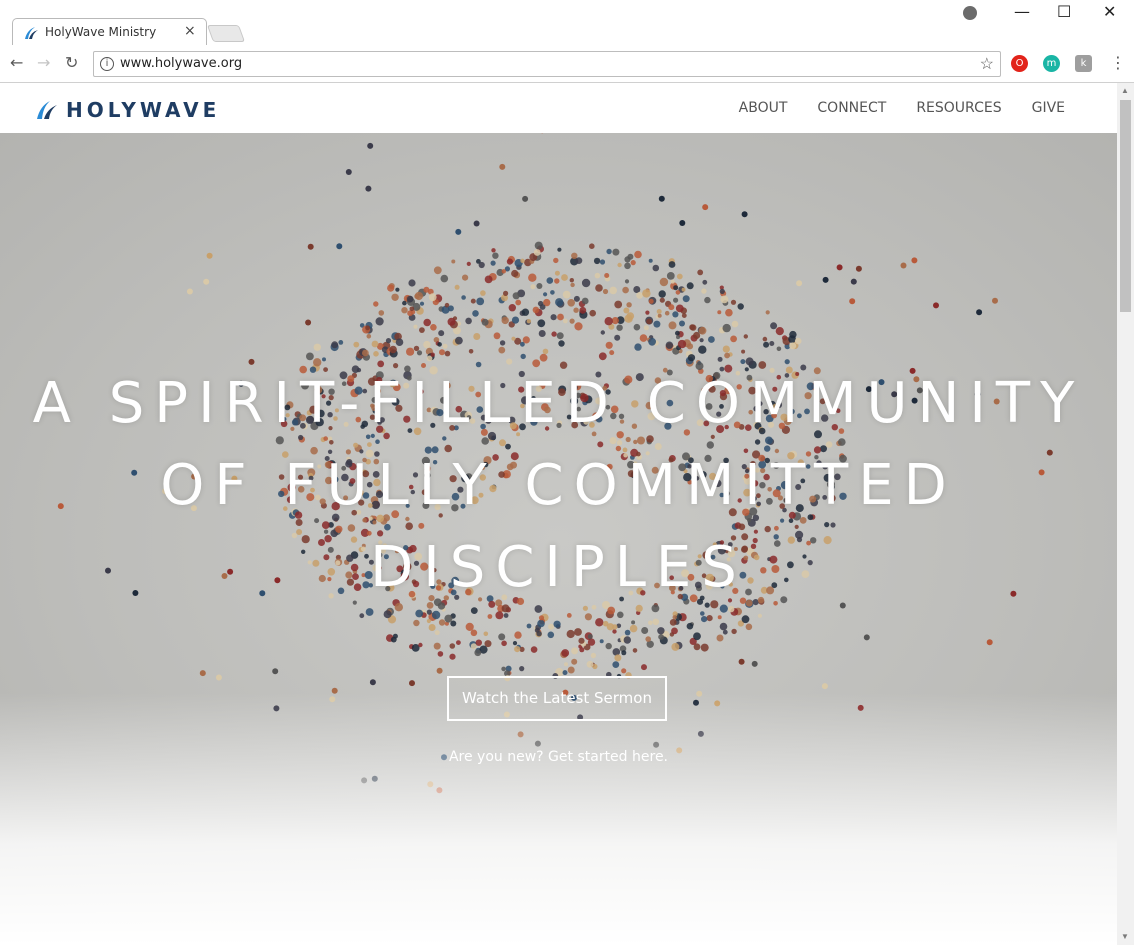 Image resolution: width=1134 pixels, height=945 pixels. Describe the element at coordinates (987, 64) in the screenshot. I see `bookmark-star-icon: ☆` at that location.